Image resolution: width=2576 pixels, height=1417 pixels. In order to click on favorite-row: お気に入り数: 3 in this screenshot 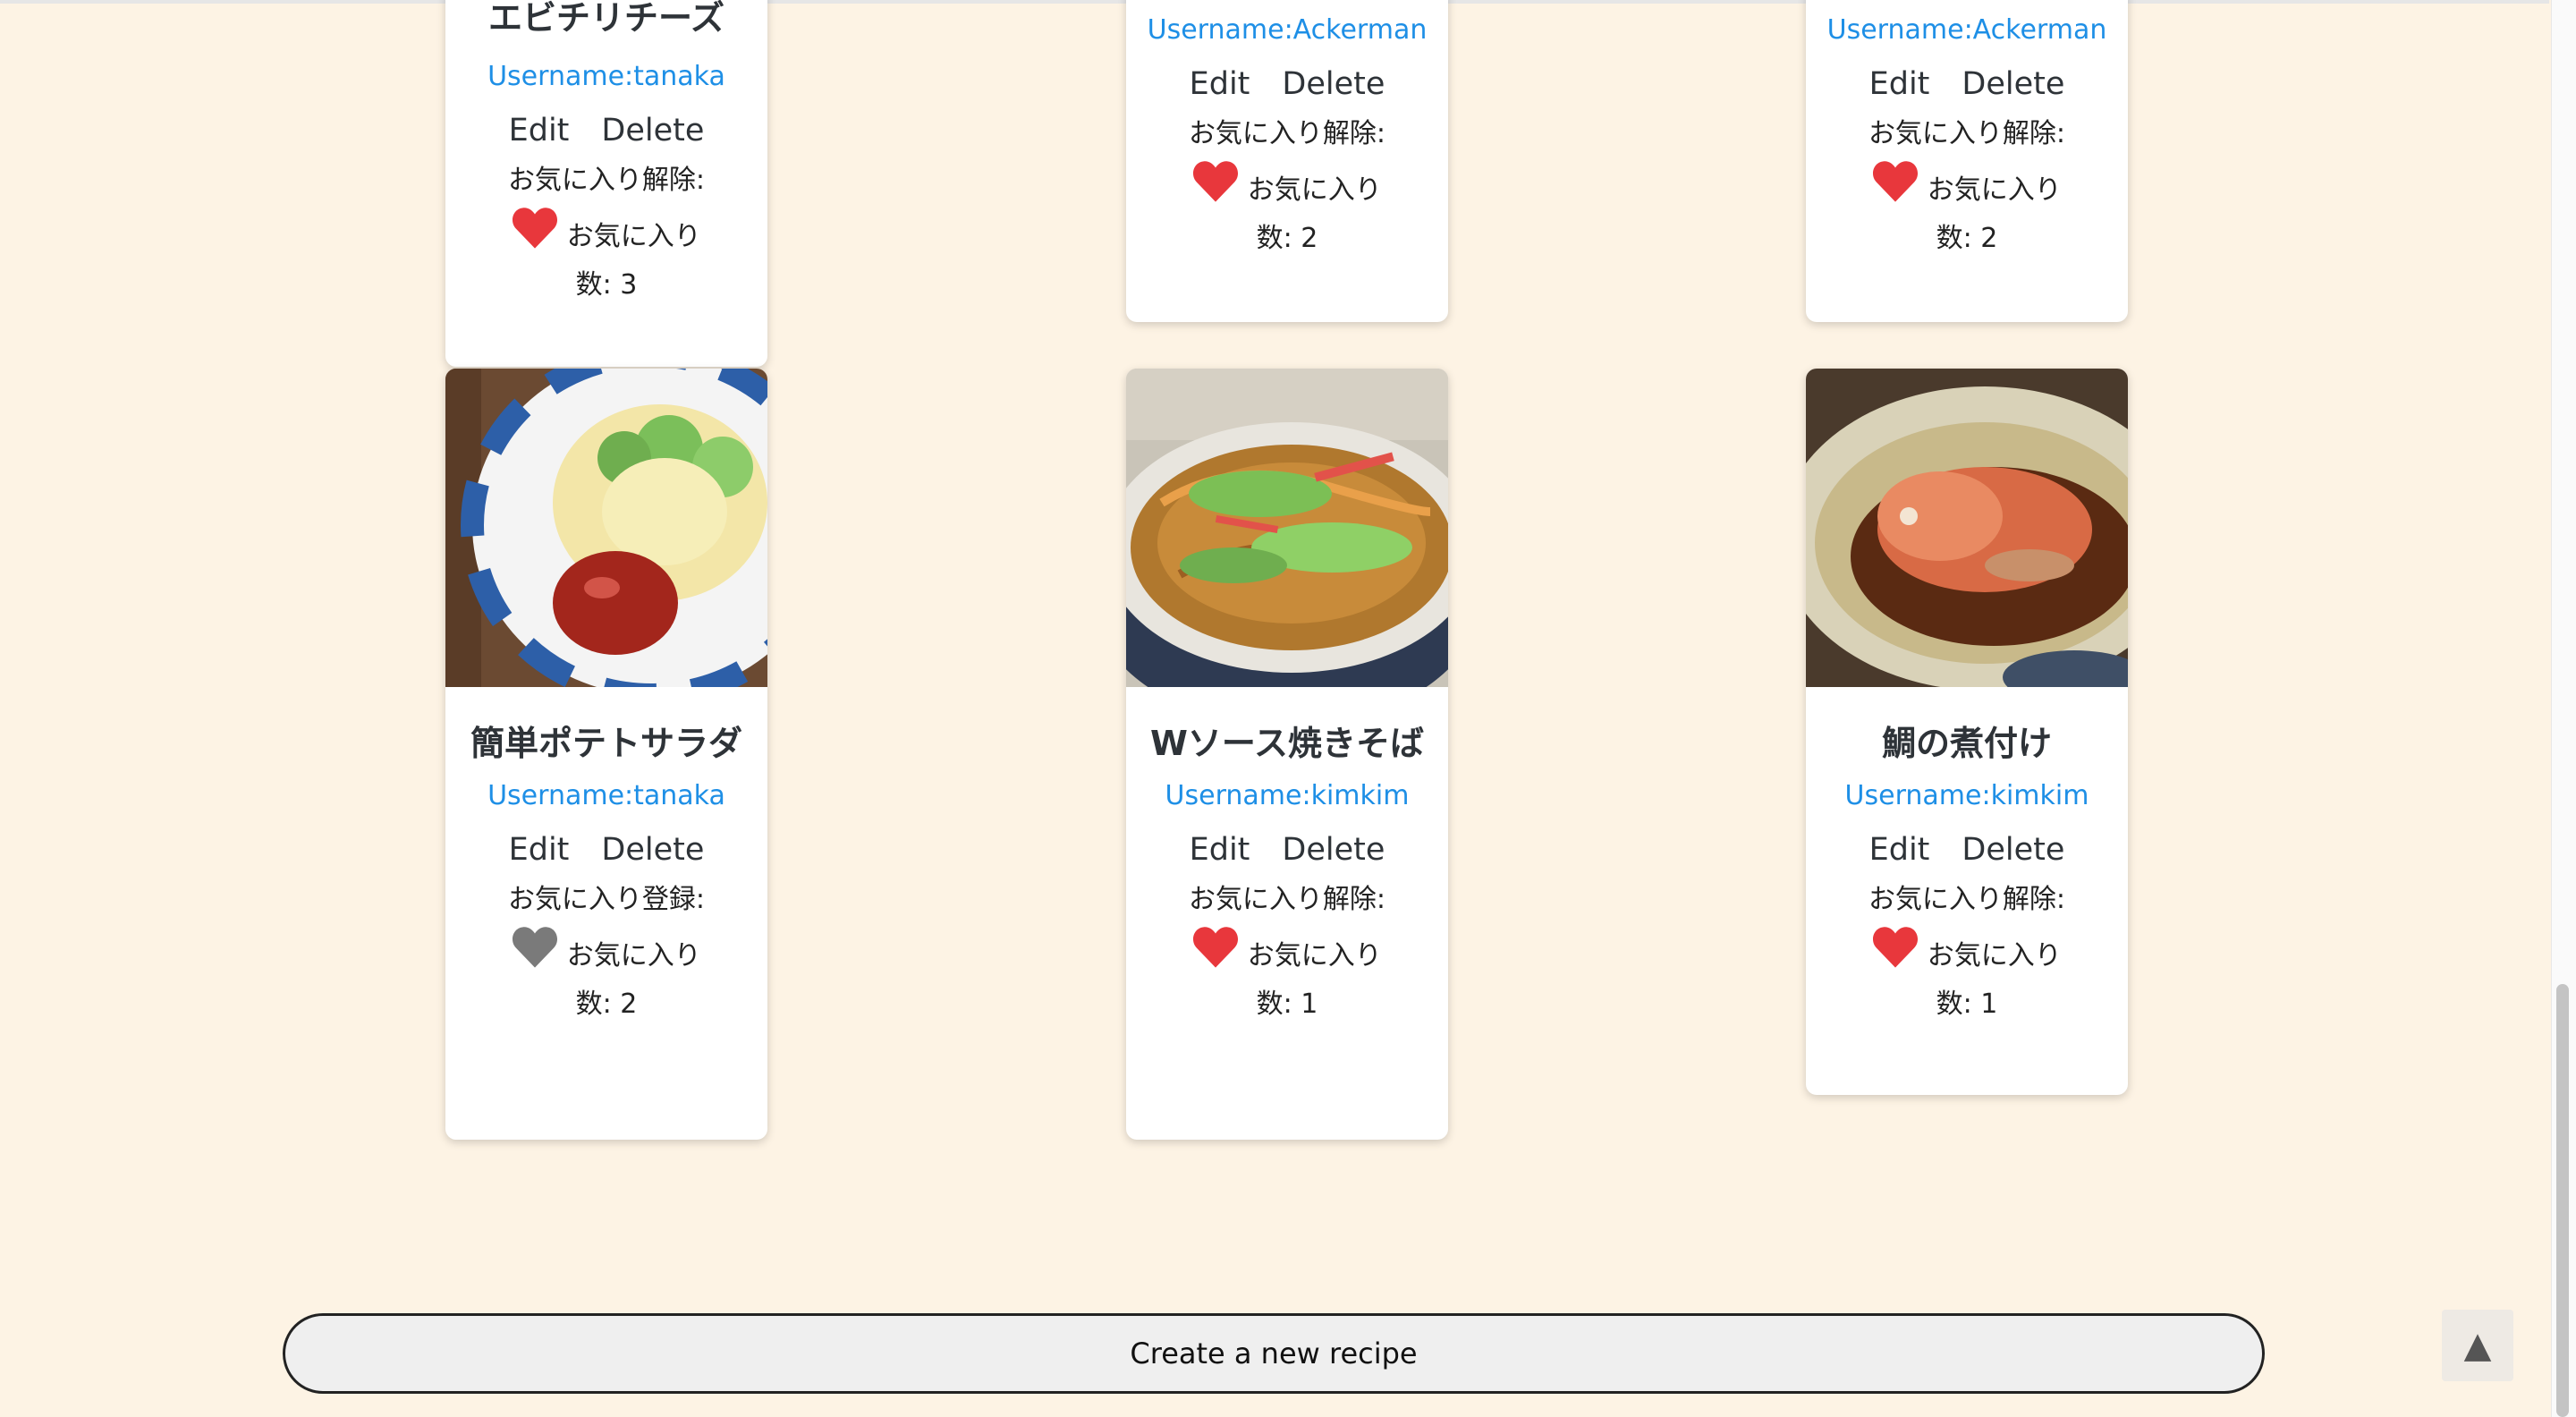, I will do `click(606, 258)`.